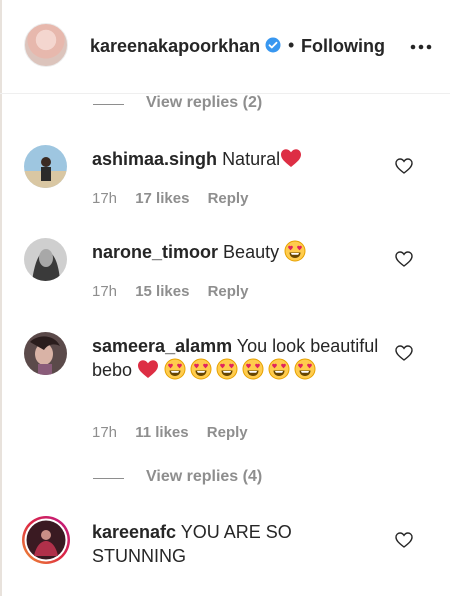 This screenshot has height=596, width=450. What do you see at coordinates (162, 198) in the screenshot?
I see `comment-likes: 17 likes` at bounding box center [162, 198].